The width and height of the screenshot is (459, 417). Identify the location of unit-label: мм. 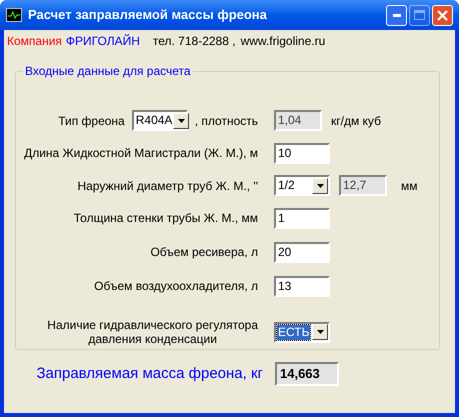
(409, 186).